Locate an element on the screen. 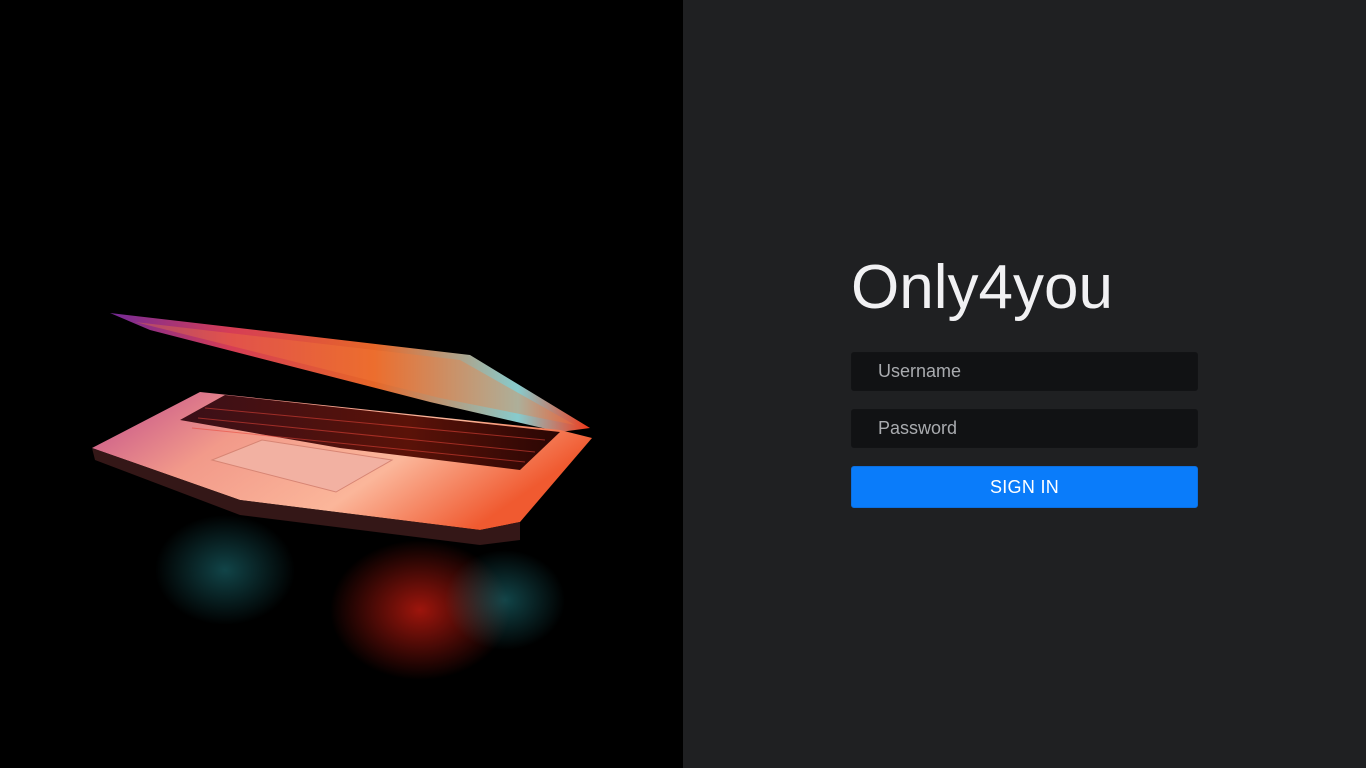 The image size is (1366, 768). password-input is located at coordinates (1024, 428).